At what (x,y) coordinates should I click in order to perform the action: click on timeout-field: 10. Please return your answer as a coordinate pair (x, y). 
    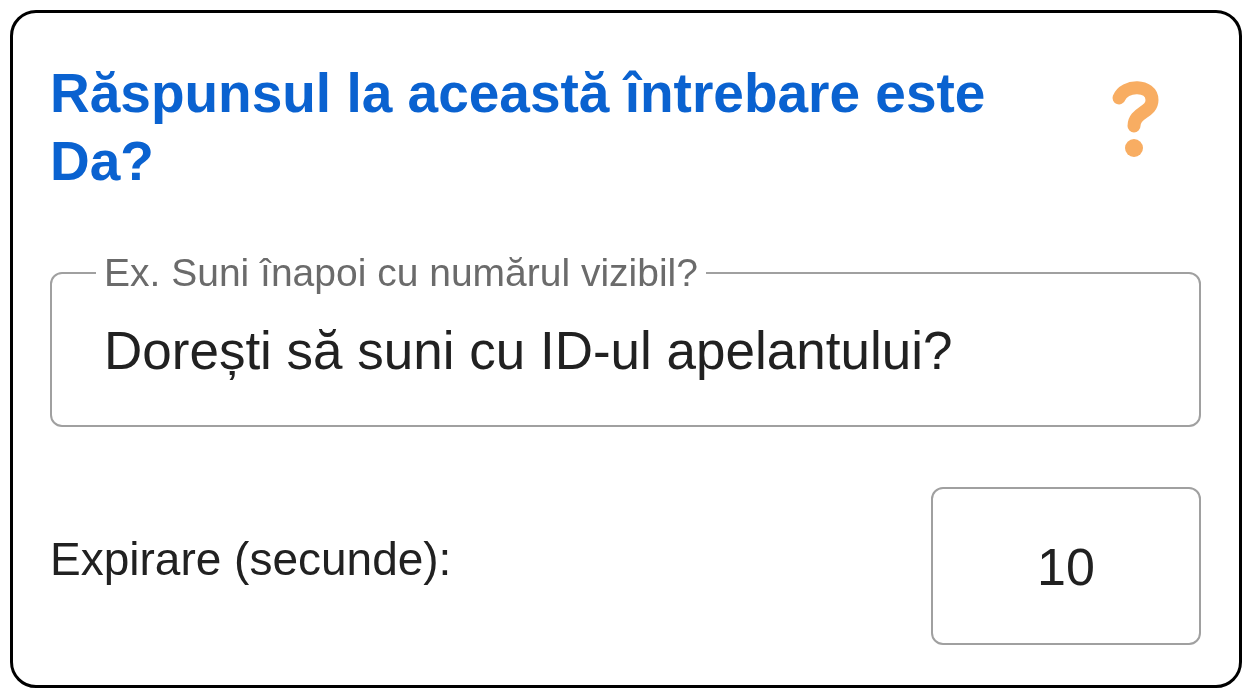
    Looking at the image, I should click on (1066, 566).